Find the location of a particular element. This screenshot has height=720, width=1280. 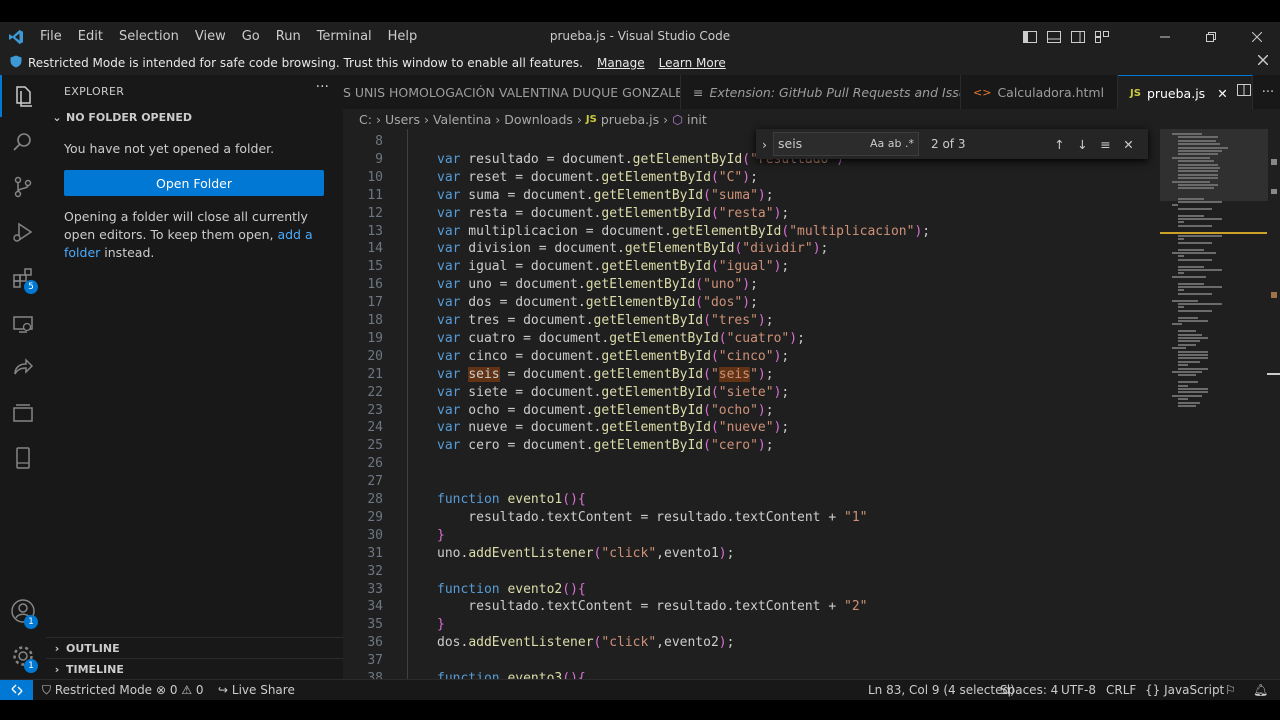

editor-scrollbar is located at coordinates (1273, 404).